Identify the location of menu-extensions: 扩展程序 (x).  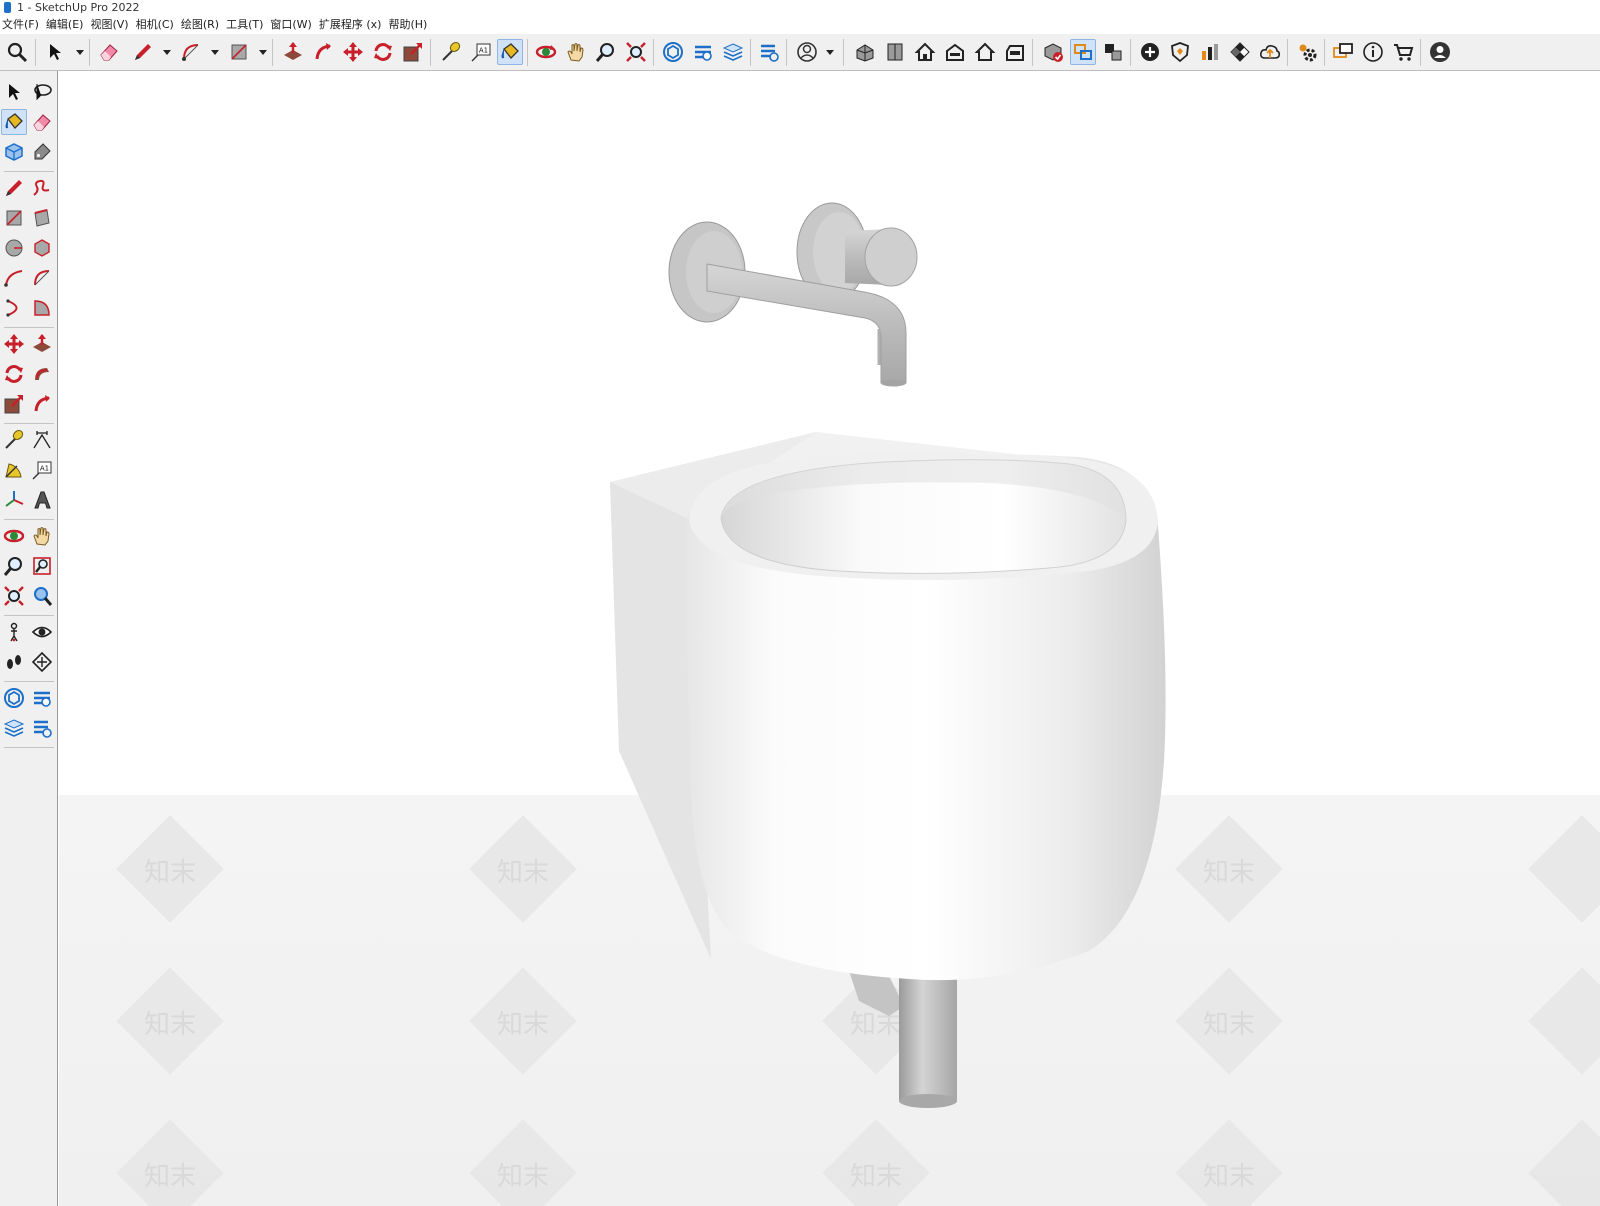
(352, 25).